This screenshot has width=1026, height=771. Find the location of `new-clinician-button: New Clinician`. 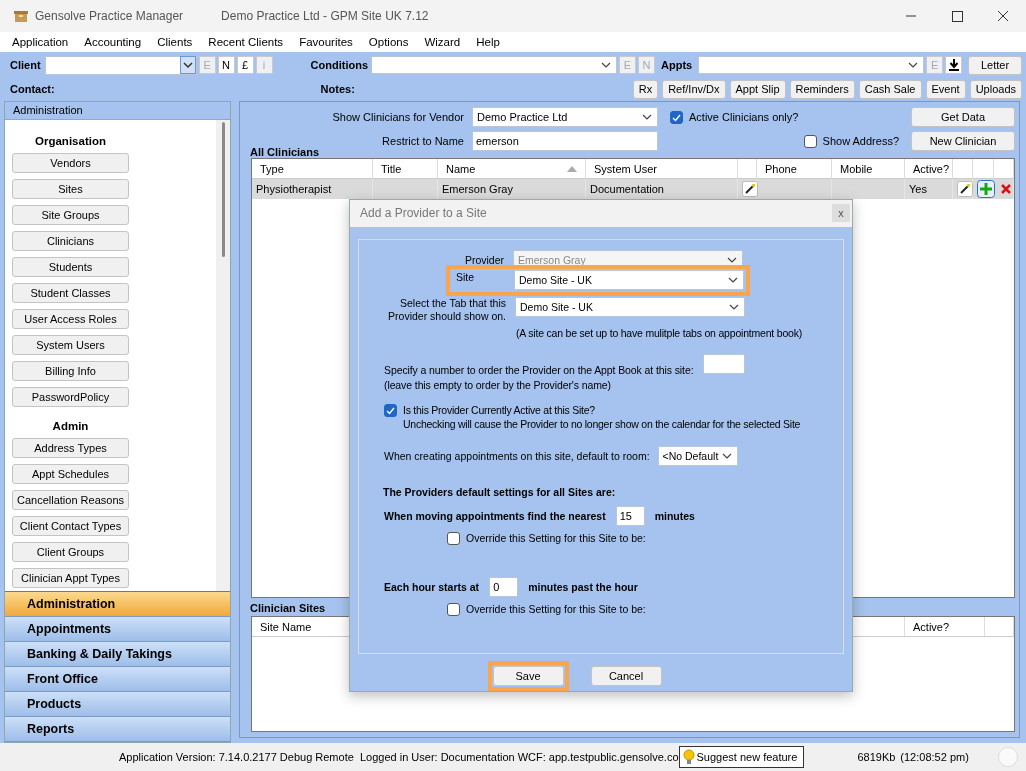

new-clinician-button: New Clinician is located at coordinates (963, 141).